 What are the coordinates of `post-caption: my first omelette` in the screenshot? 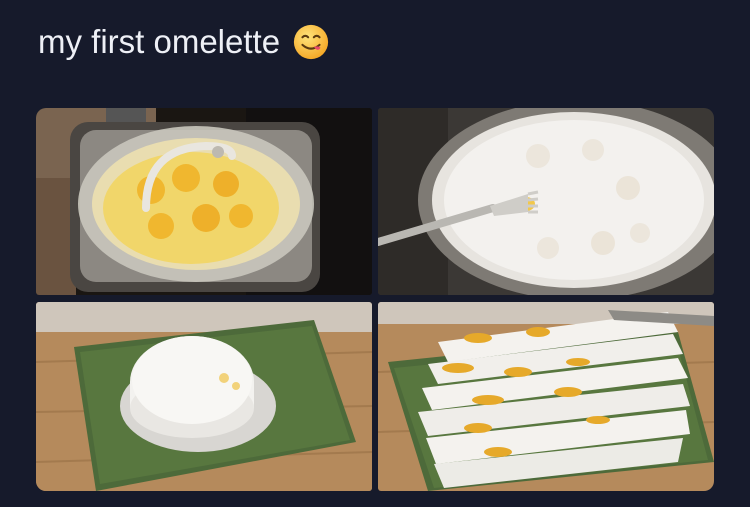 It's located at (184, 42).